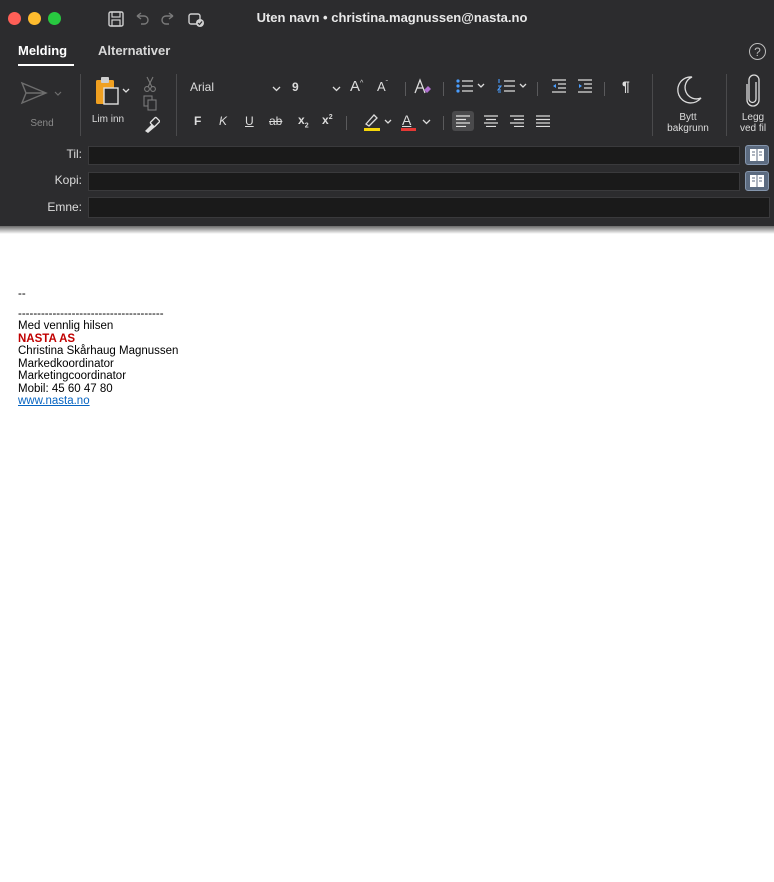 This screenshot has width=774, height=882. I want to click on cc-field, so click(414, 181).